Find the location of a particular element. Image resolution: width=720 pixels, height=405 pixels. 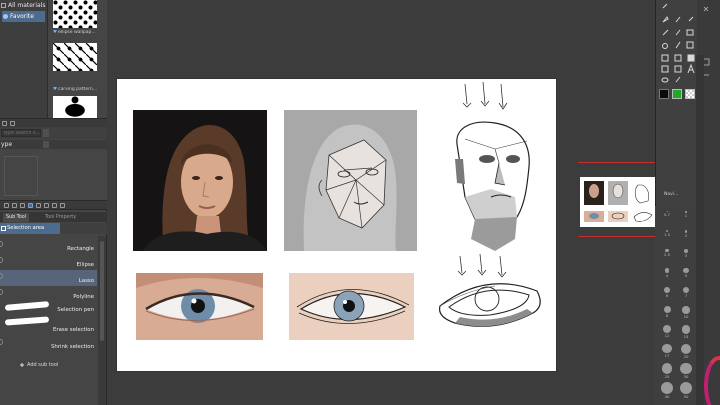

tag-icon is located at coordinates (4, 123).